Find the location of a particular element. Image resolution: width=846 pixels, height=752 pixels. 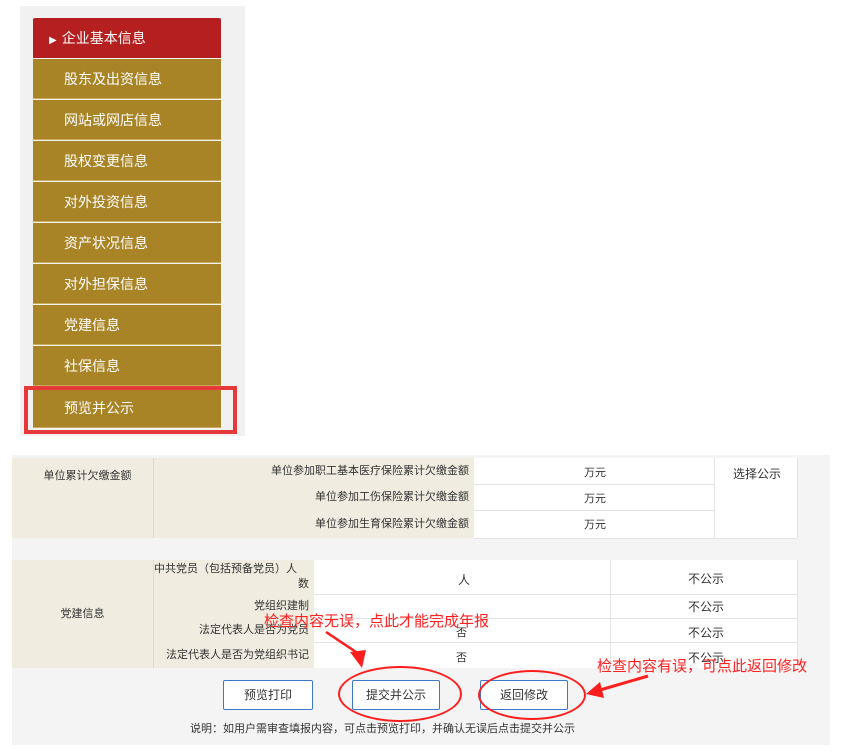

arrears-label: 单位累计欠缴金额 is located at coordinates (83, 498).